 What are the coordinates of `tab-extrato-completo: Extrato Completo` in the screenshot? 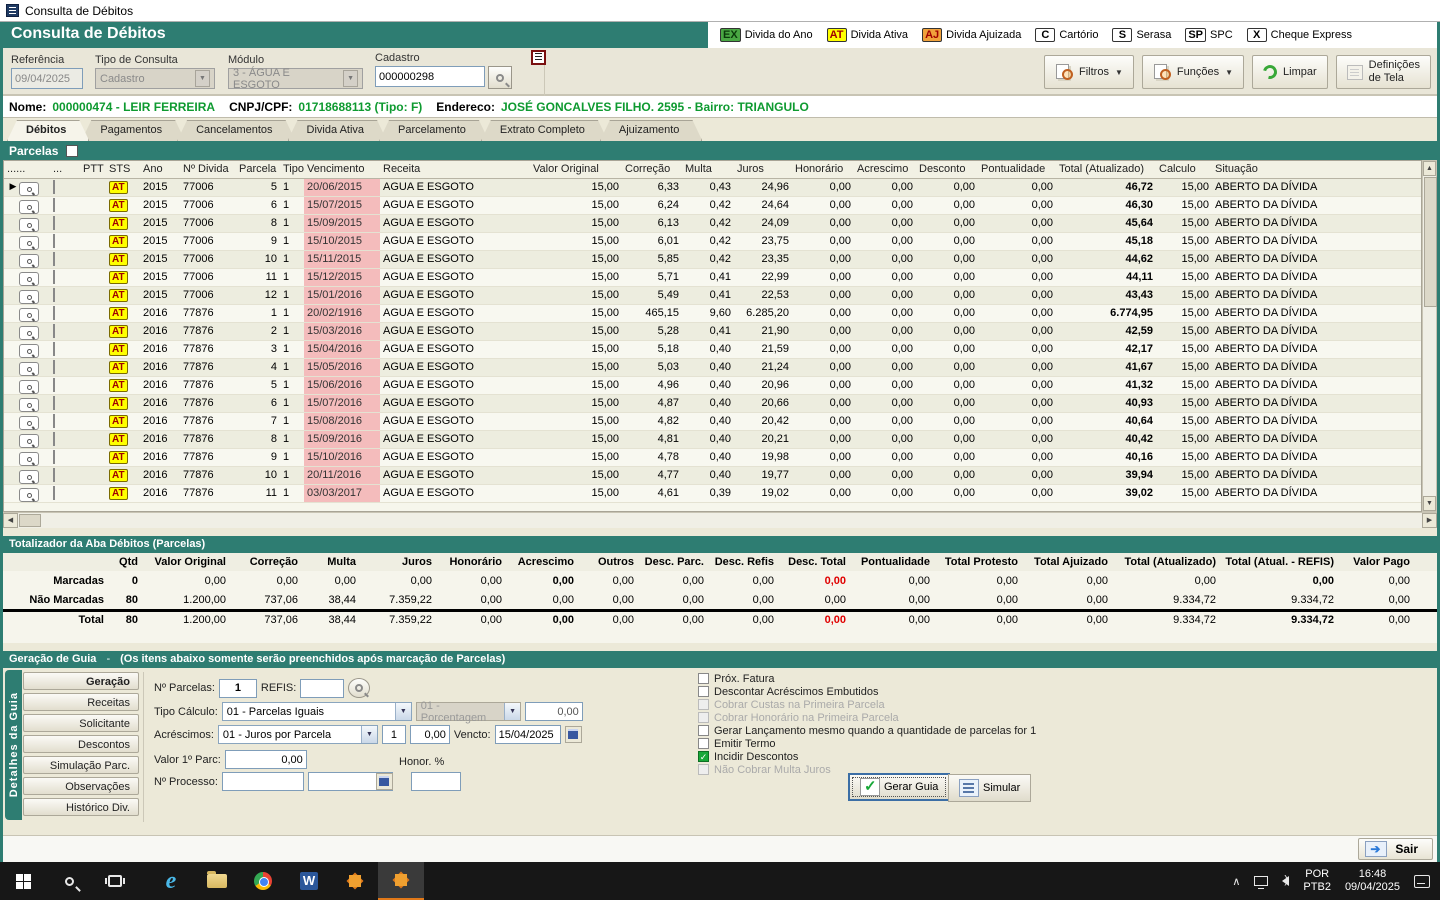 It's located at (544, 130).